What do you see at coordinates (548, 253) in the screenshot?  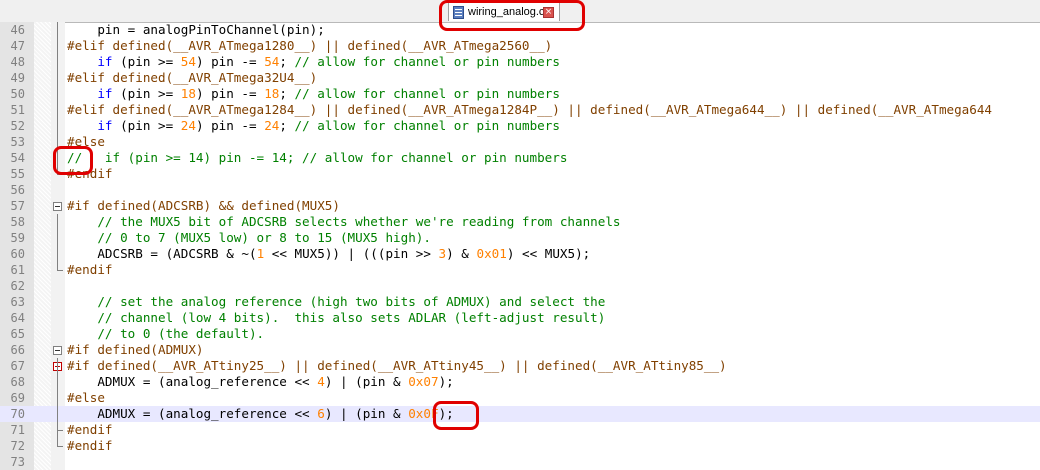 I see `code-token: ) << MUX5);` at bounding box center [548, 253].